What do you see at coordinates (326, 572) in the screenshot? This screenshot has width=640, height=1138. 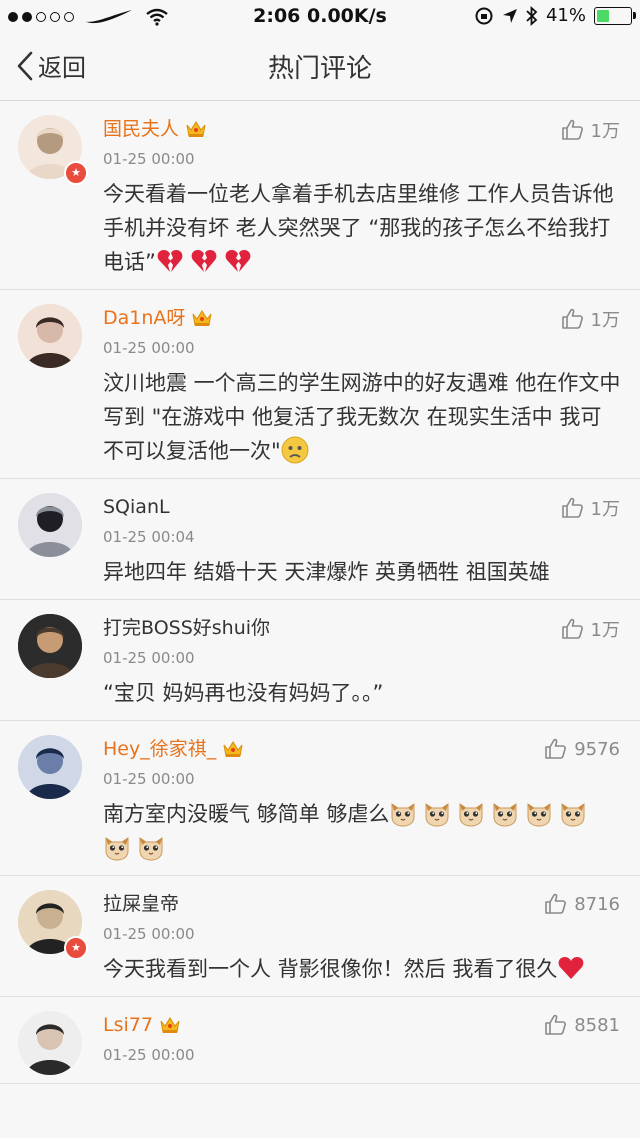 I see `comment-text: 异地四年 结婚十天 天津爆炸 英勇牺牲 祖国英雄` at bounding box center [326, 572].